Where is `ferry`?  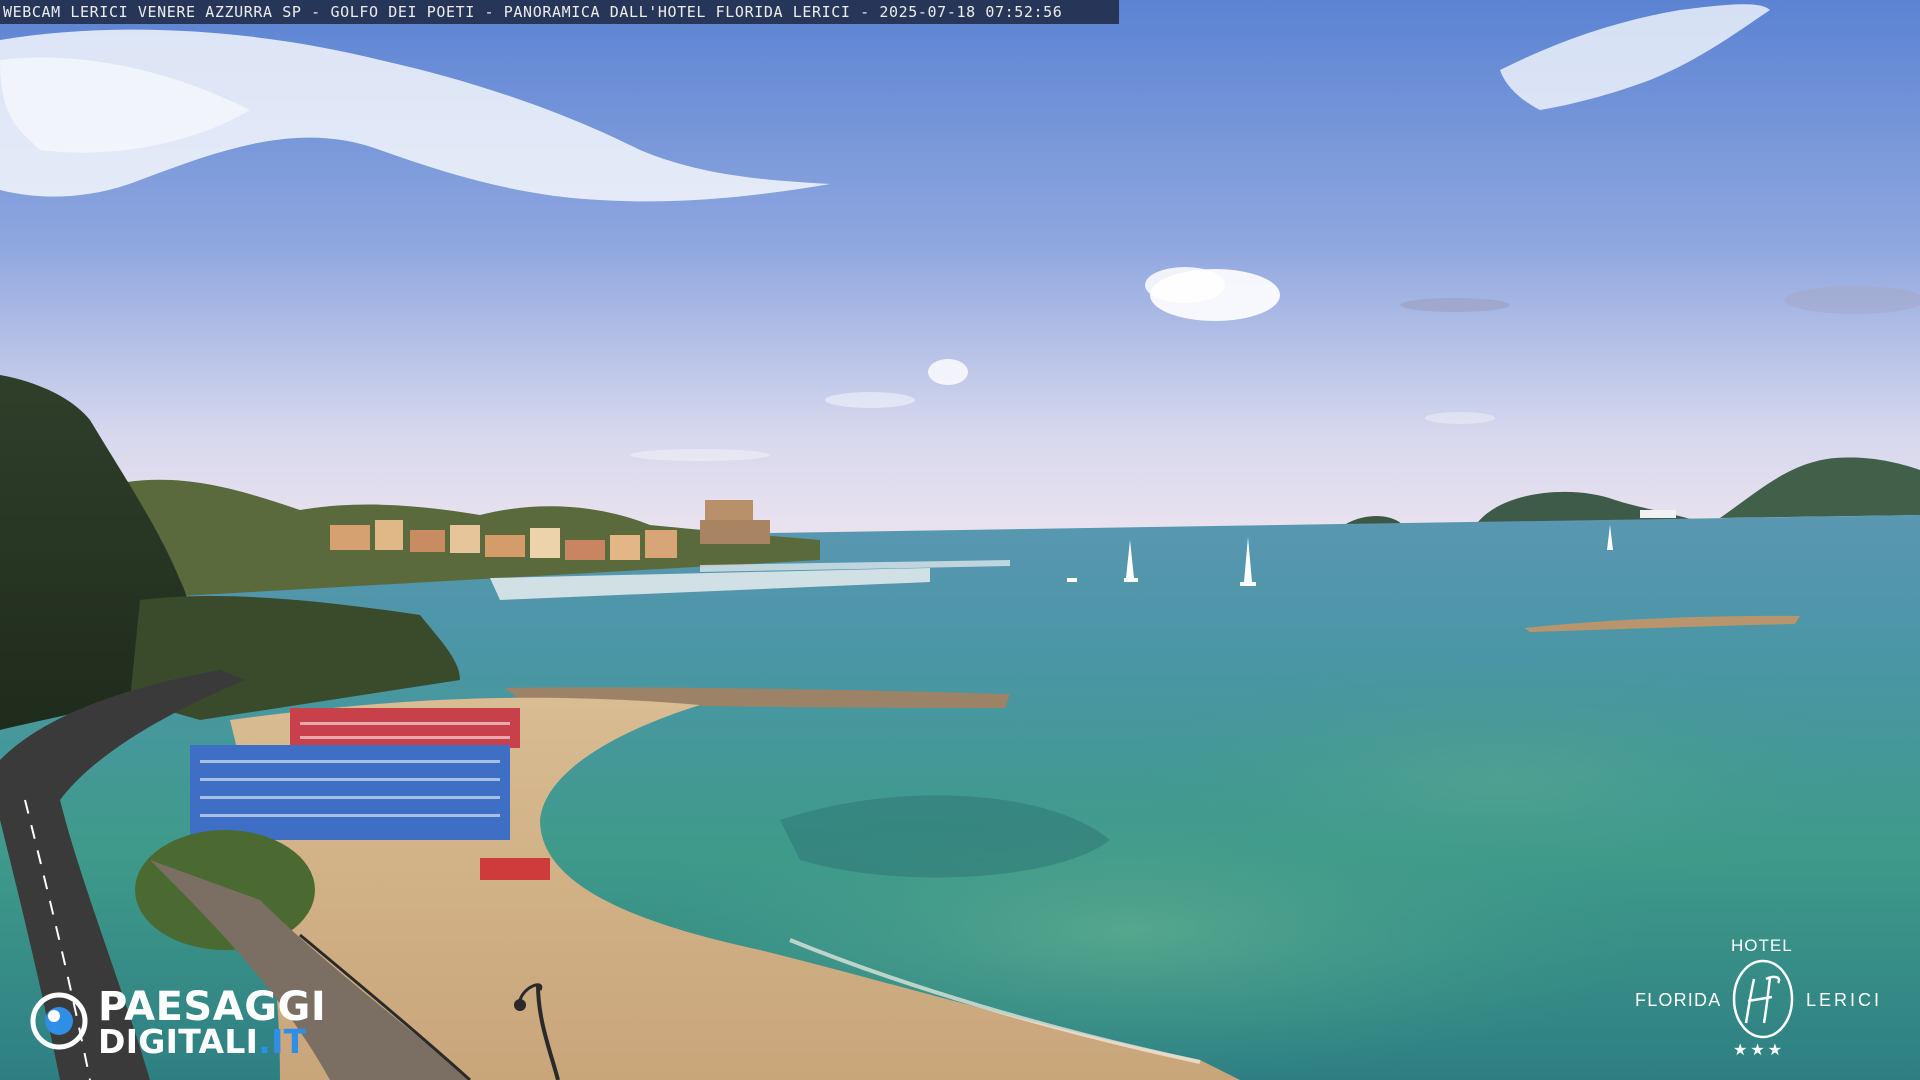
ferry is located at coordinates (1658, 514).